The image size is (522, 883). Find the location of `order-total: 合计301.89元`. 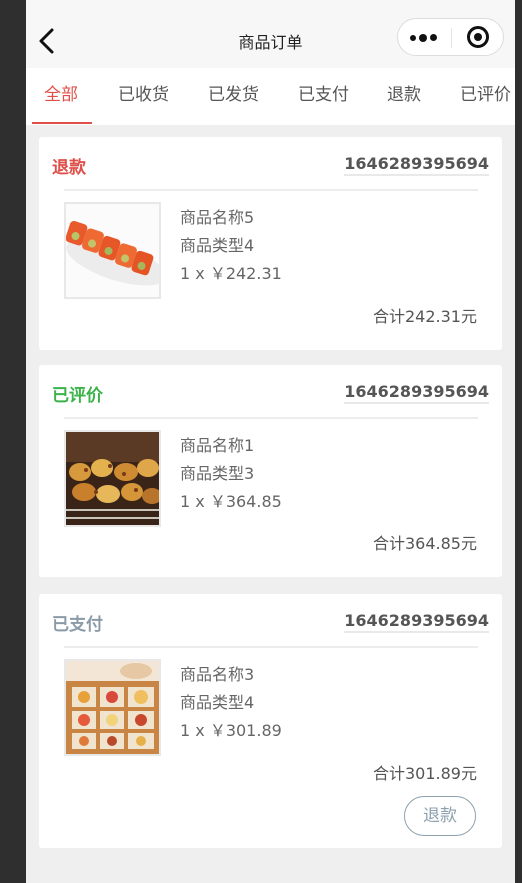

order-total: 合计301.89元 is located at coordinates (425, 773).